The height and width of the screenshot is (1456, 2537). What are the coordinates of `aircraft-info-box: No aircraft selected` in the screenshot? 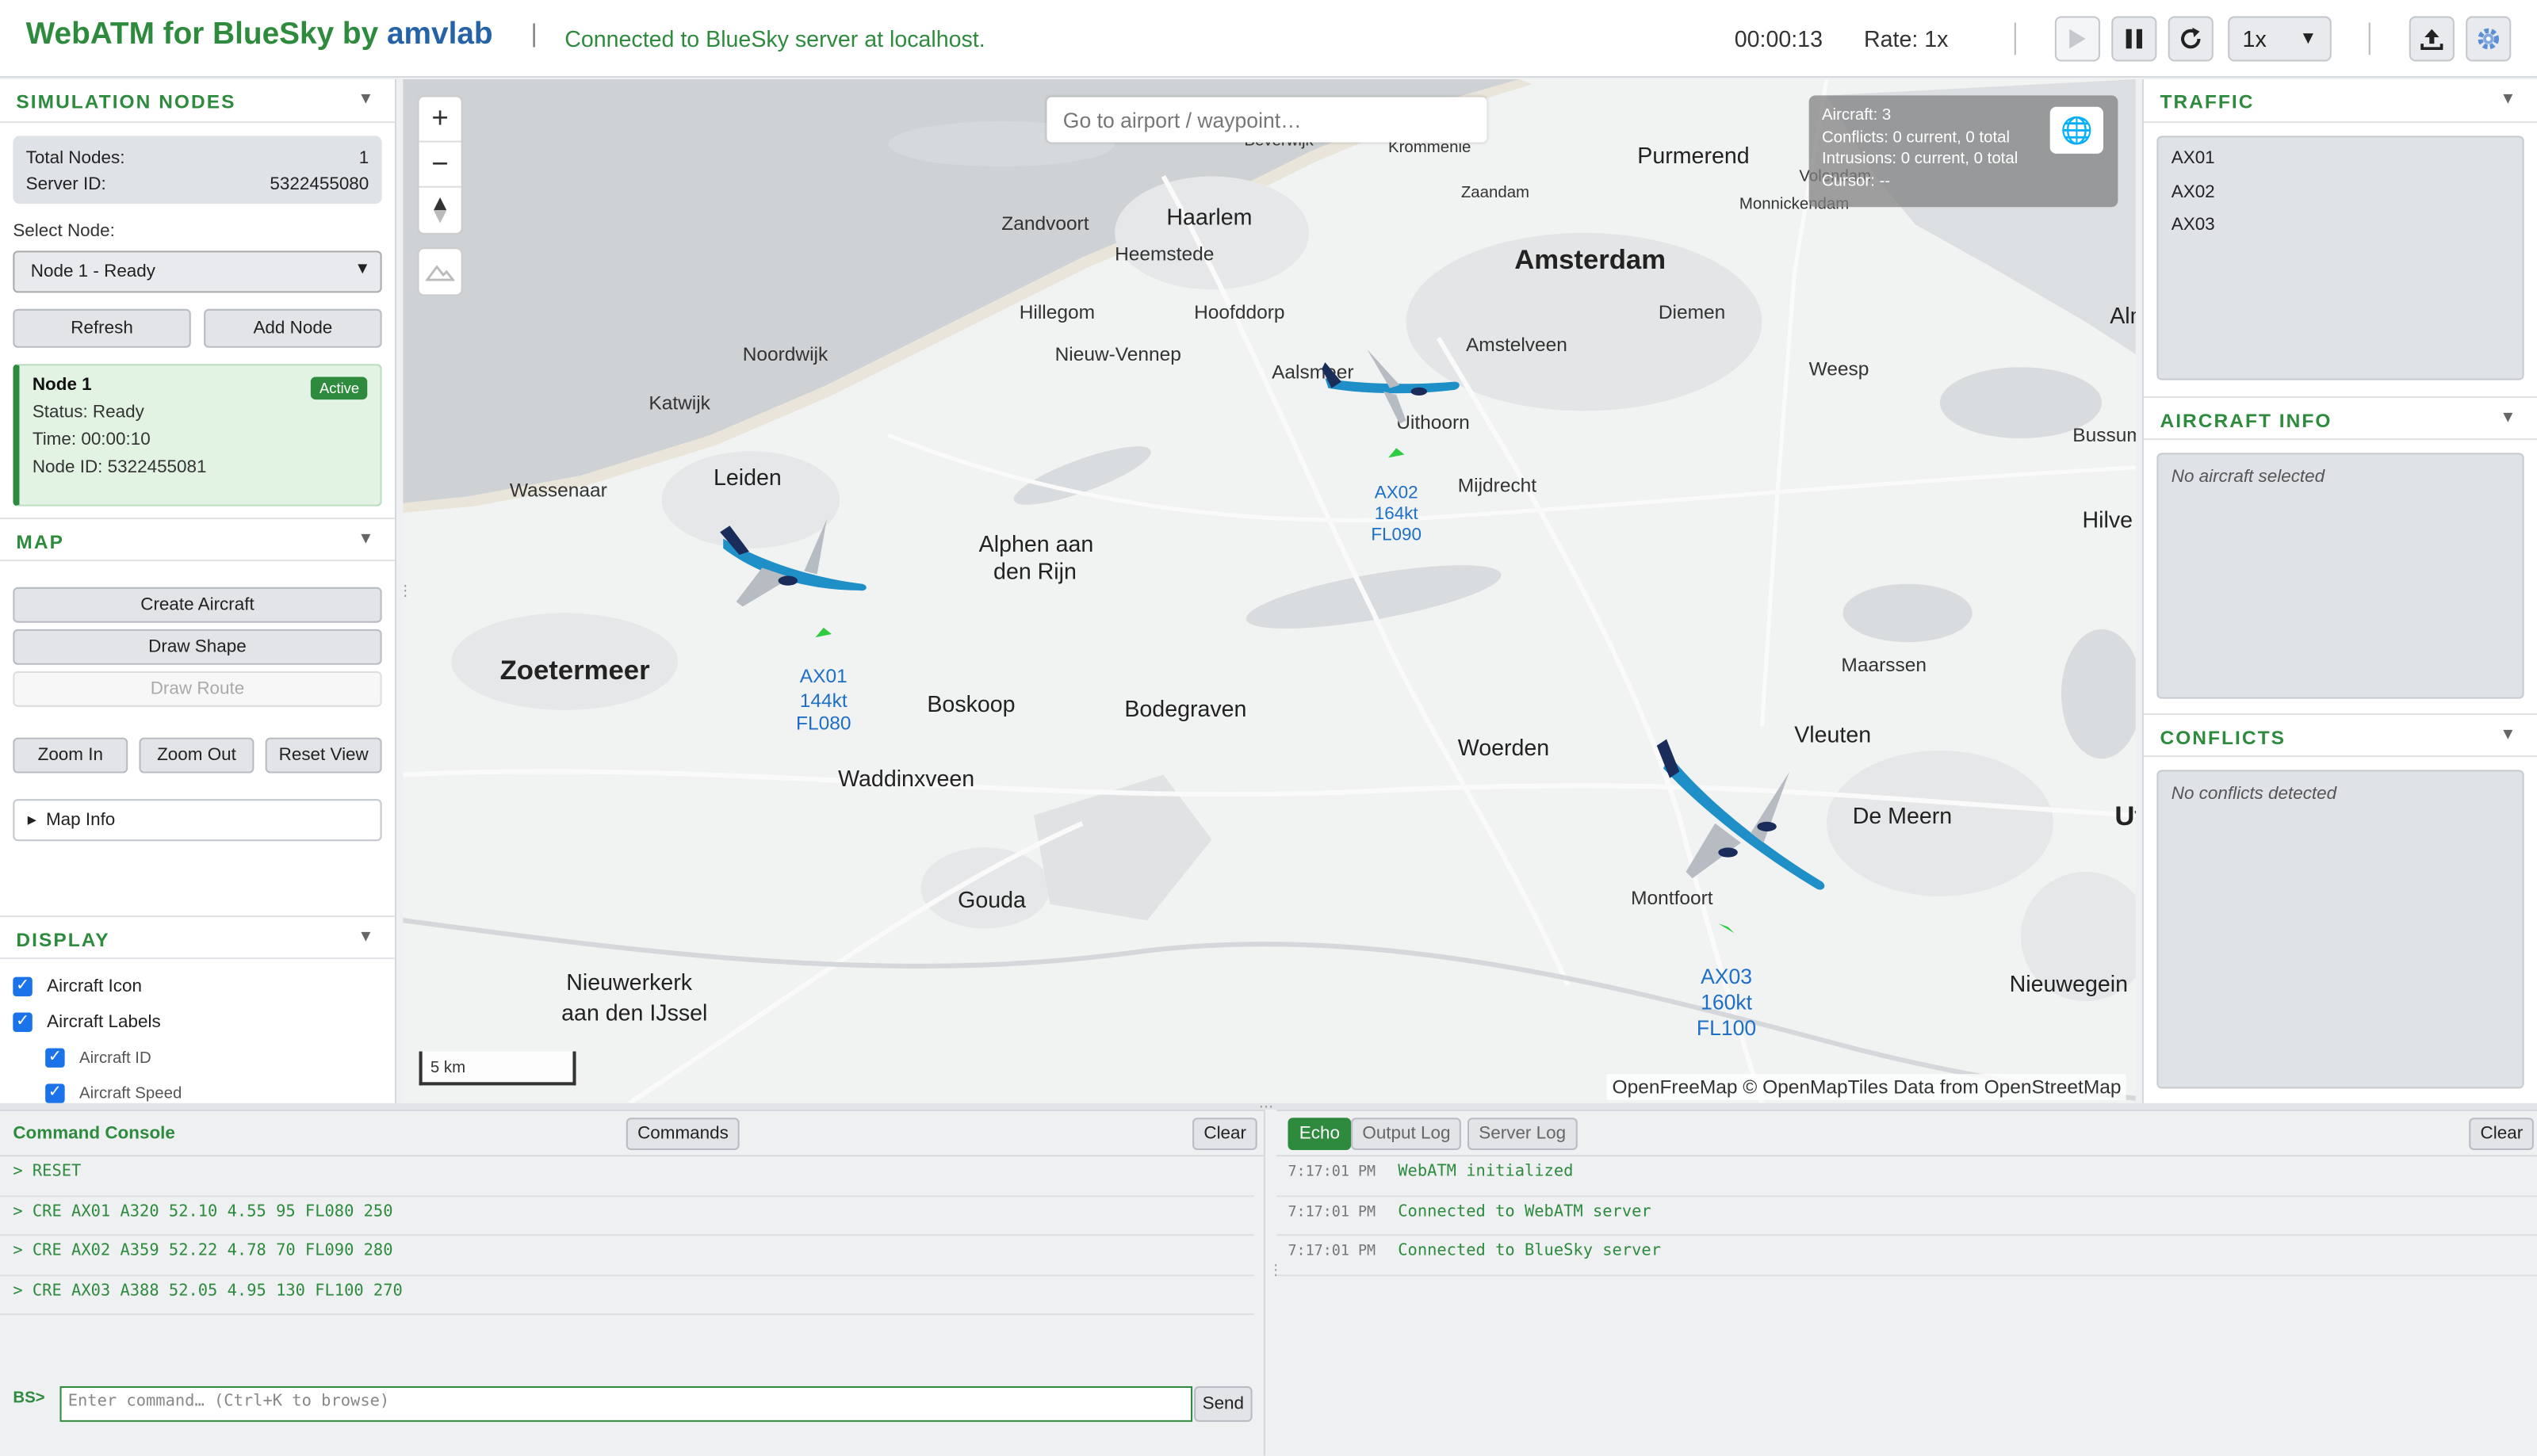 It's located at (2340, 576).